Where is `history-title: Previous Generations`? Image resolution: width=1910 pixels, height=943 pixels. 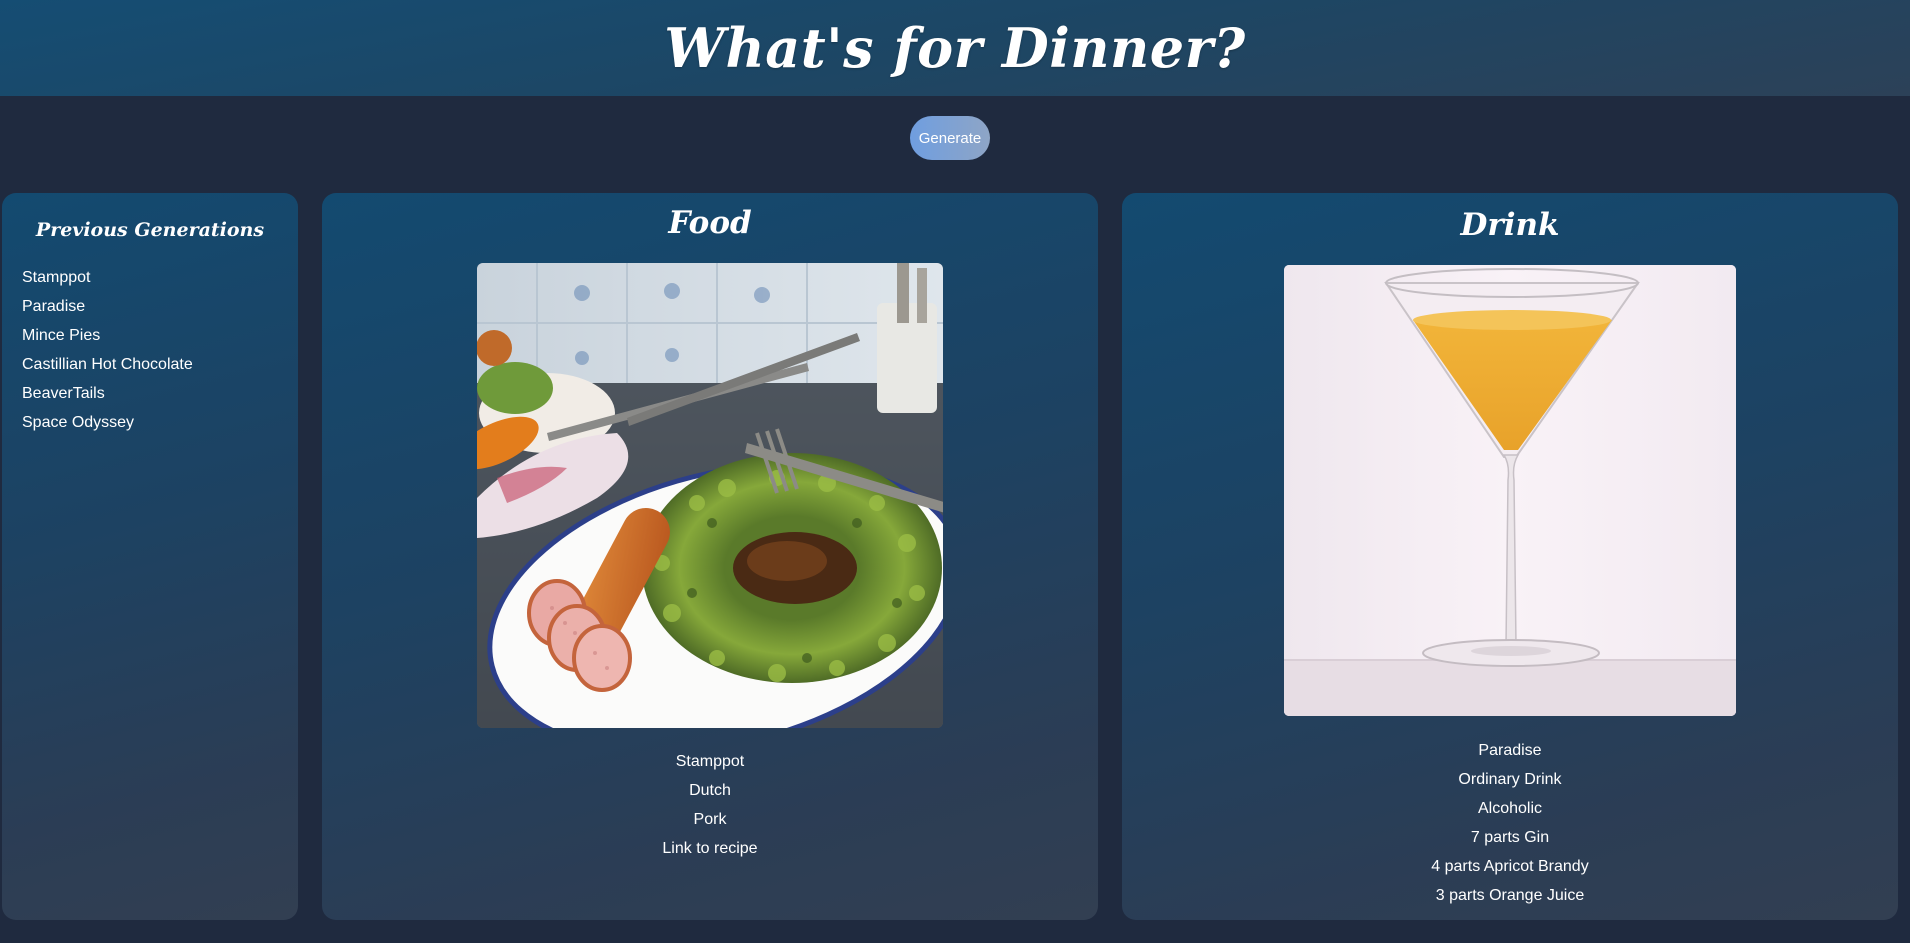
history-title: Previous Generations is located at coordinates (150, 230).